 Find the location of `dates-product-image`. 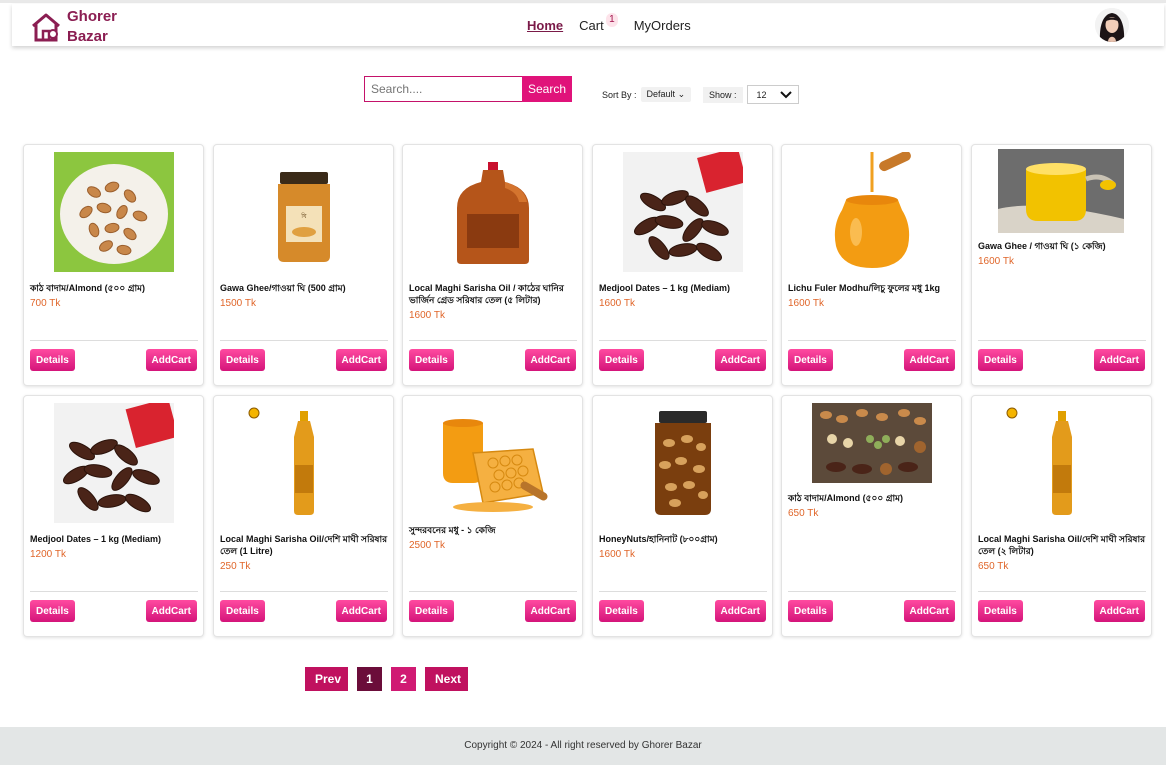

dates-product-image is located at coordinates (114, 463).